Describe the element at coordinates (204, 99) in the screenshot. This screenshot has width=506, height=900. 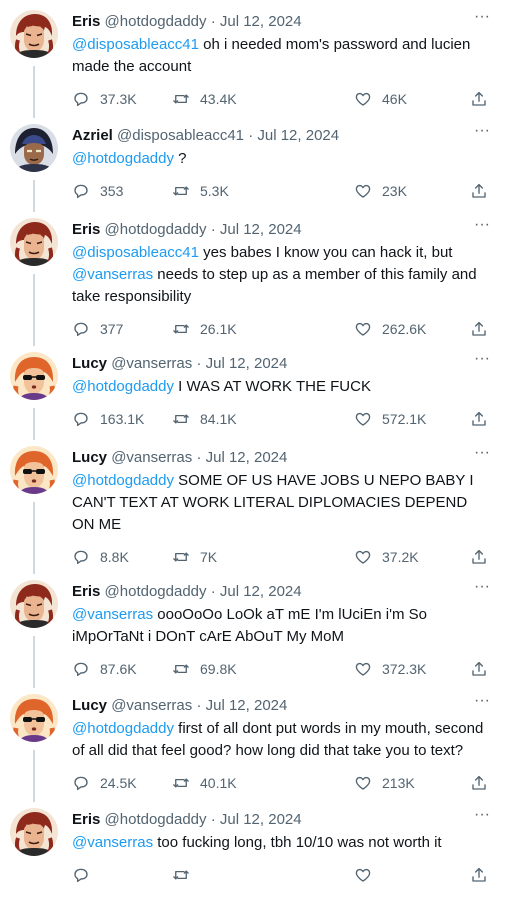
I see `retweet-button: 43.4K` at that location.